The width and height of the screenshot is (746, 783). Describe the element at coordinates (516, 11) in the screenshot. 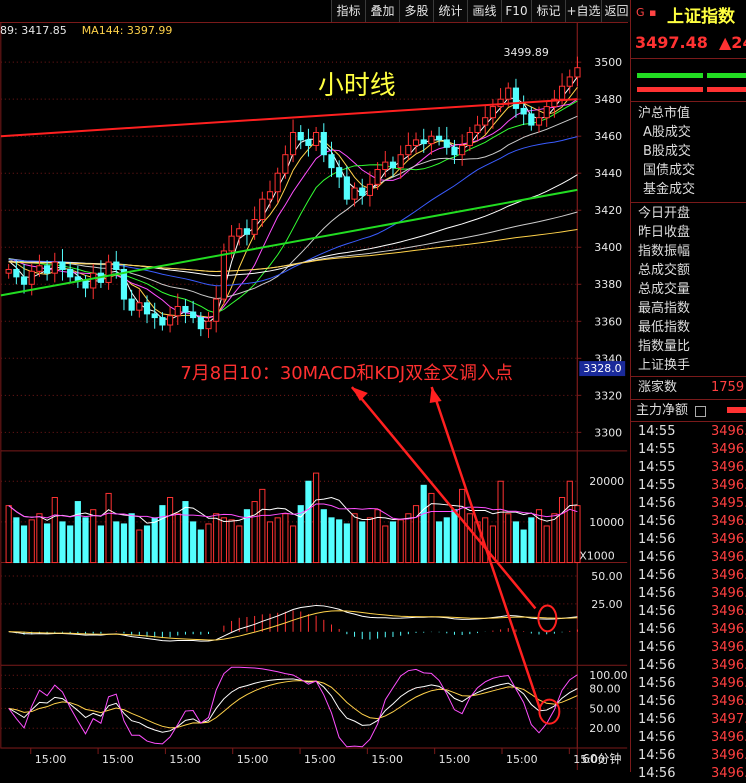

I see `toolbar-button-5: F10` at that location.